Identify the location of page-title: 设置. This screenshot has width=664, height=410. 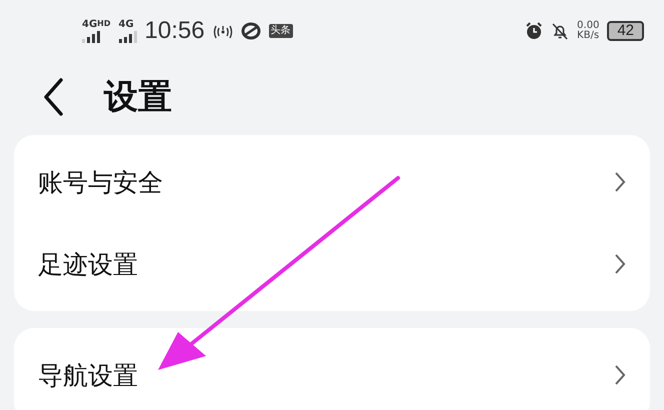
(138, 97).